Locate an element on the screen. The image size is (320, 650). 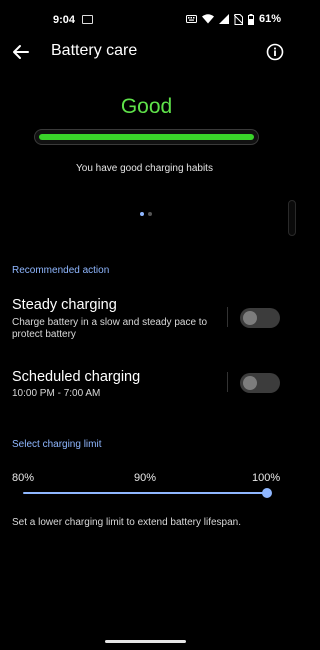
section-header-charging-limit: Select charging limit is located at coordinates (57, 444).